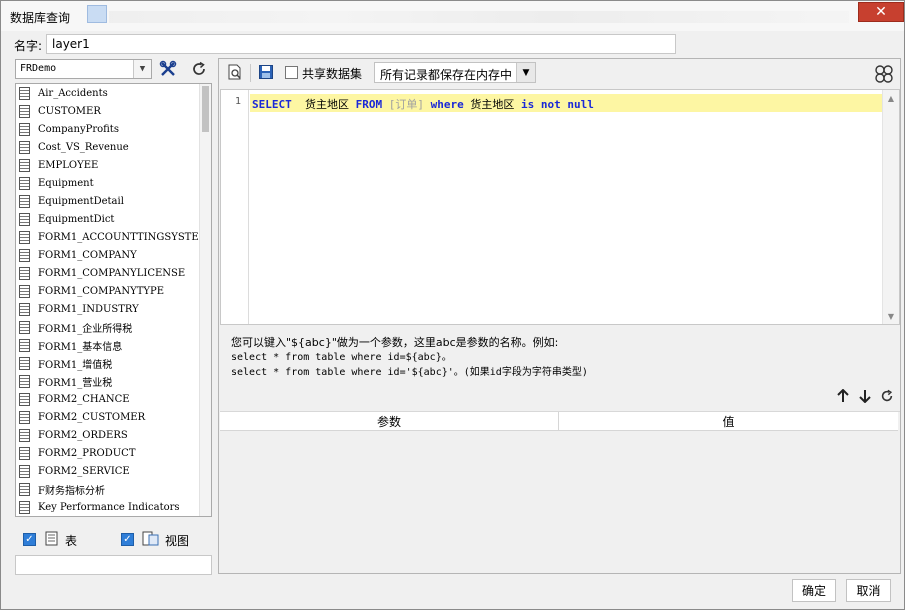 The height and width of the screenshot is (610, 905). Describe the element at coordinates (199, 69) in the screenshot. I see `refresh-tables-button` at that location.